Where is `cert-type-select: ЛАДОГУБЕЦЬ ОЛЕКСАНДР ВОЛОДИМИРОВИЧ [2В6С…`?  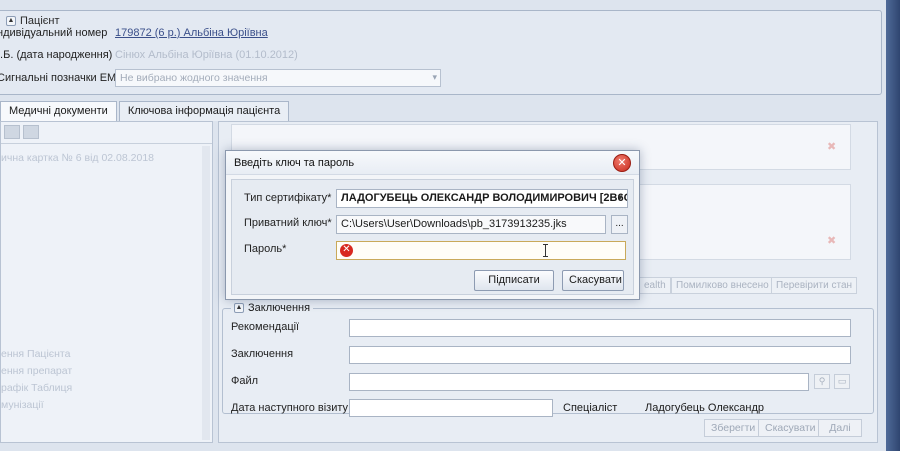 cert-type-select: ЛАДОГУБЕЦЬ ОЛЕКСАНДР ВОЛОДИМИРОВИЧ [2В6С… is located at coordinates (482, 198).